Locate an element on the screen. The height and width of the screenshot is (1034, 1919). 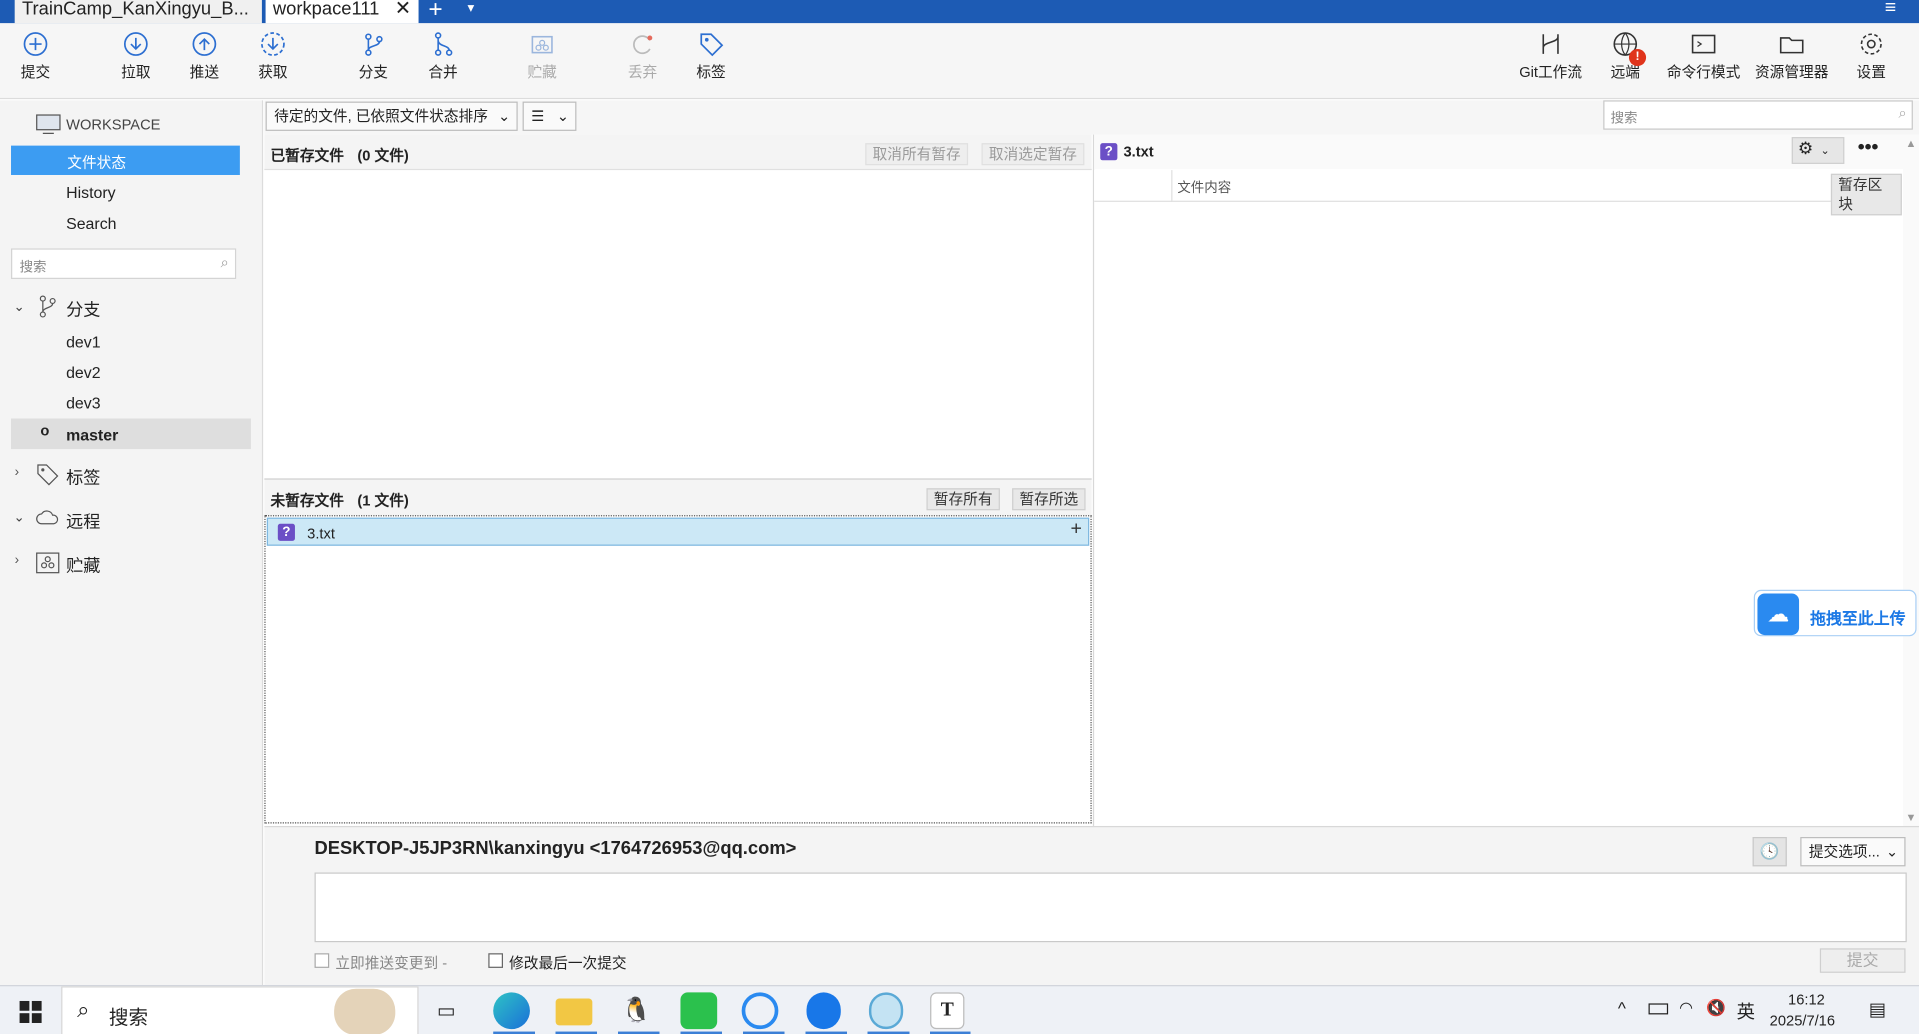
settings-button: 设置 is located at coordinates (1871, 56).